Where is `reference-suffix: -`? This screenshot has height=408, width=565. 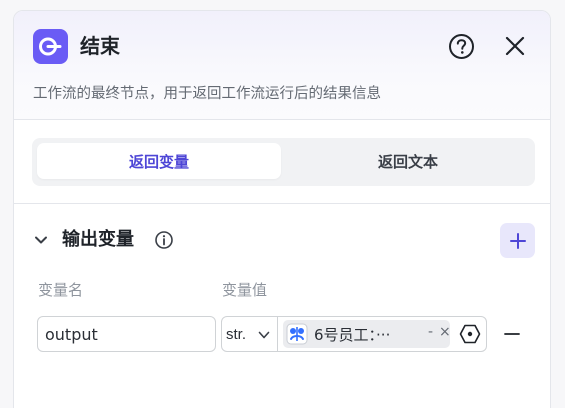 reference-suffix: - is located at coordinates (431, 332).